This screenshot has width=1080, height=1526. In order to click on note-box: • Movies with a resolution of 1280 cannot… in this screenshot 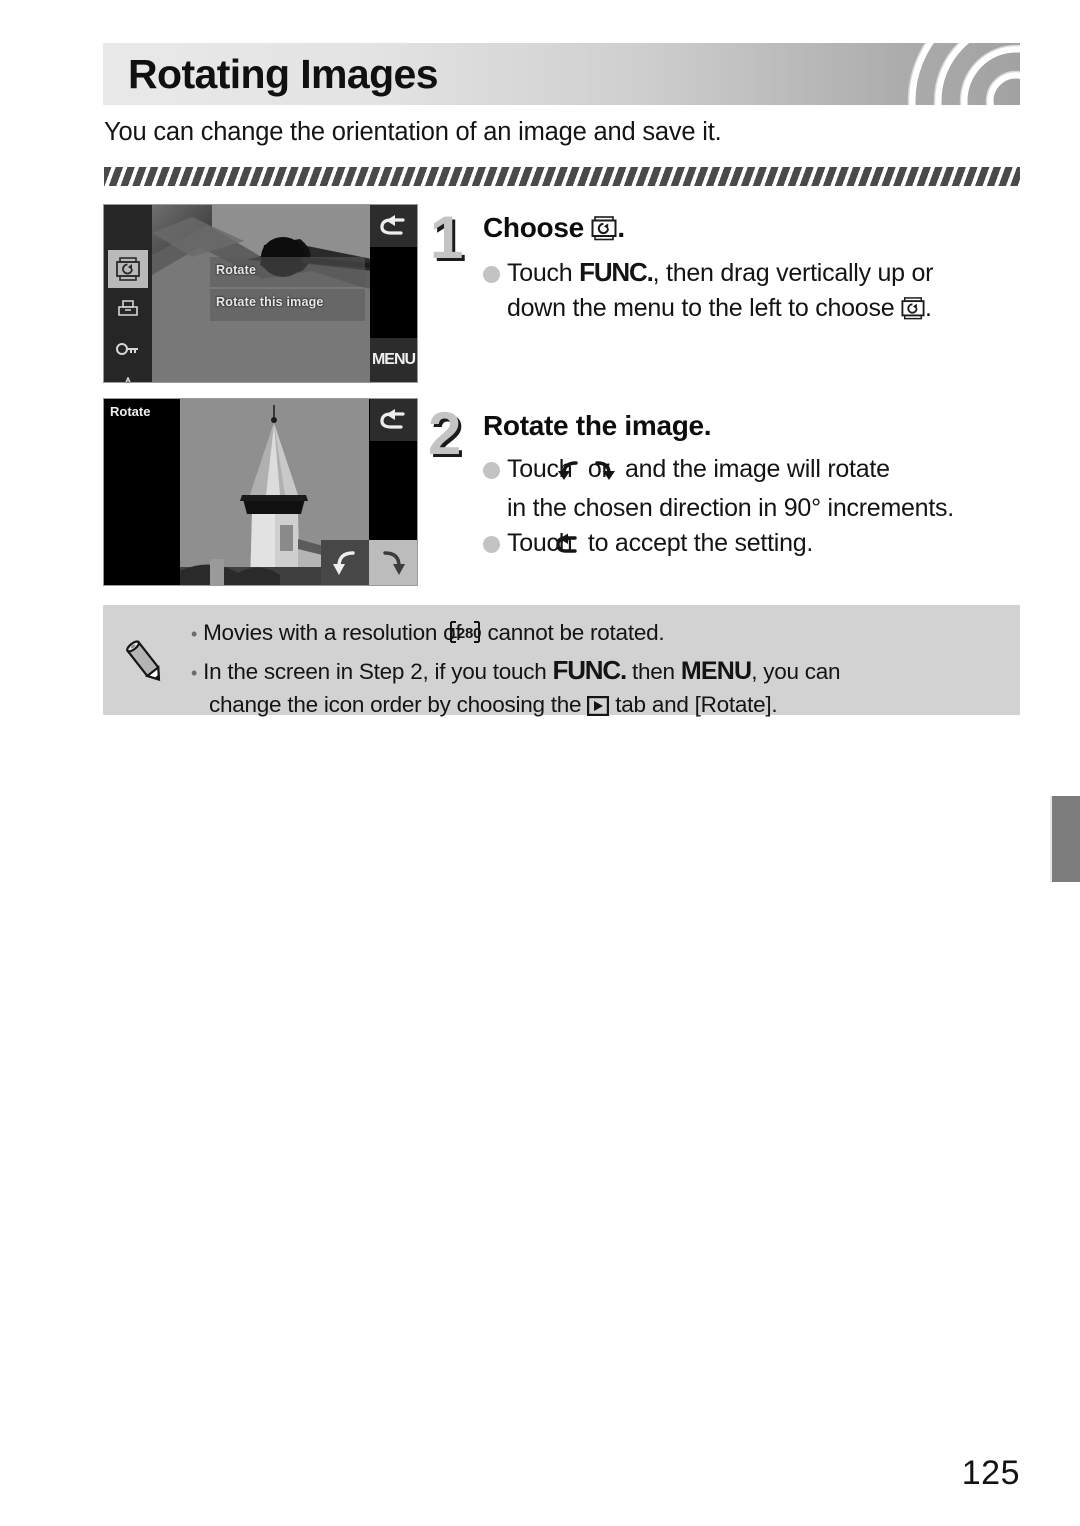, I will do `click(561, 661)`.